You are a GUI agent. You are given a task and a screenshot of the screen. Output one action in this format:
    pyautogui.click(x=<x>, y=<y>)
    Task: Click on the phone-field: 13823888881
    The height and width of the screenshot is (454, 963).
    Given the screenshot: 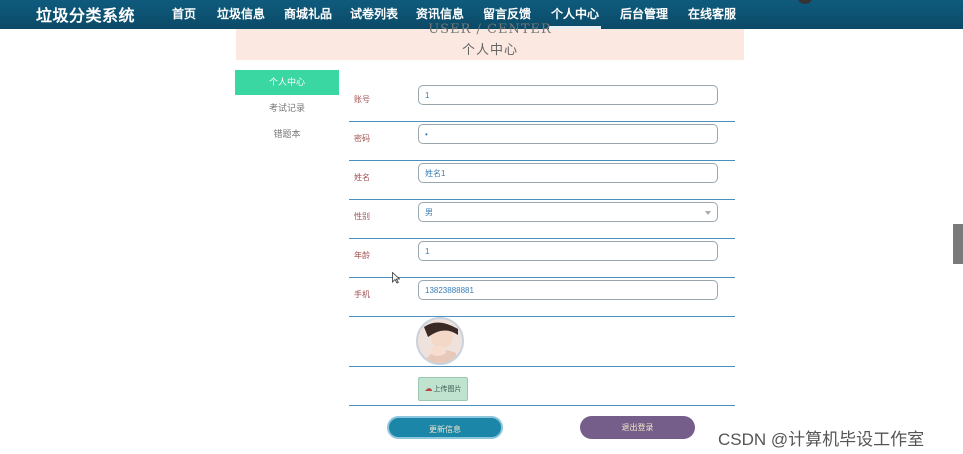 What is the action you would take?
    pyautogui.click(x=568, y=290)
    